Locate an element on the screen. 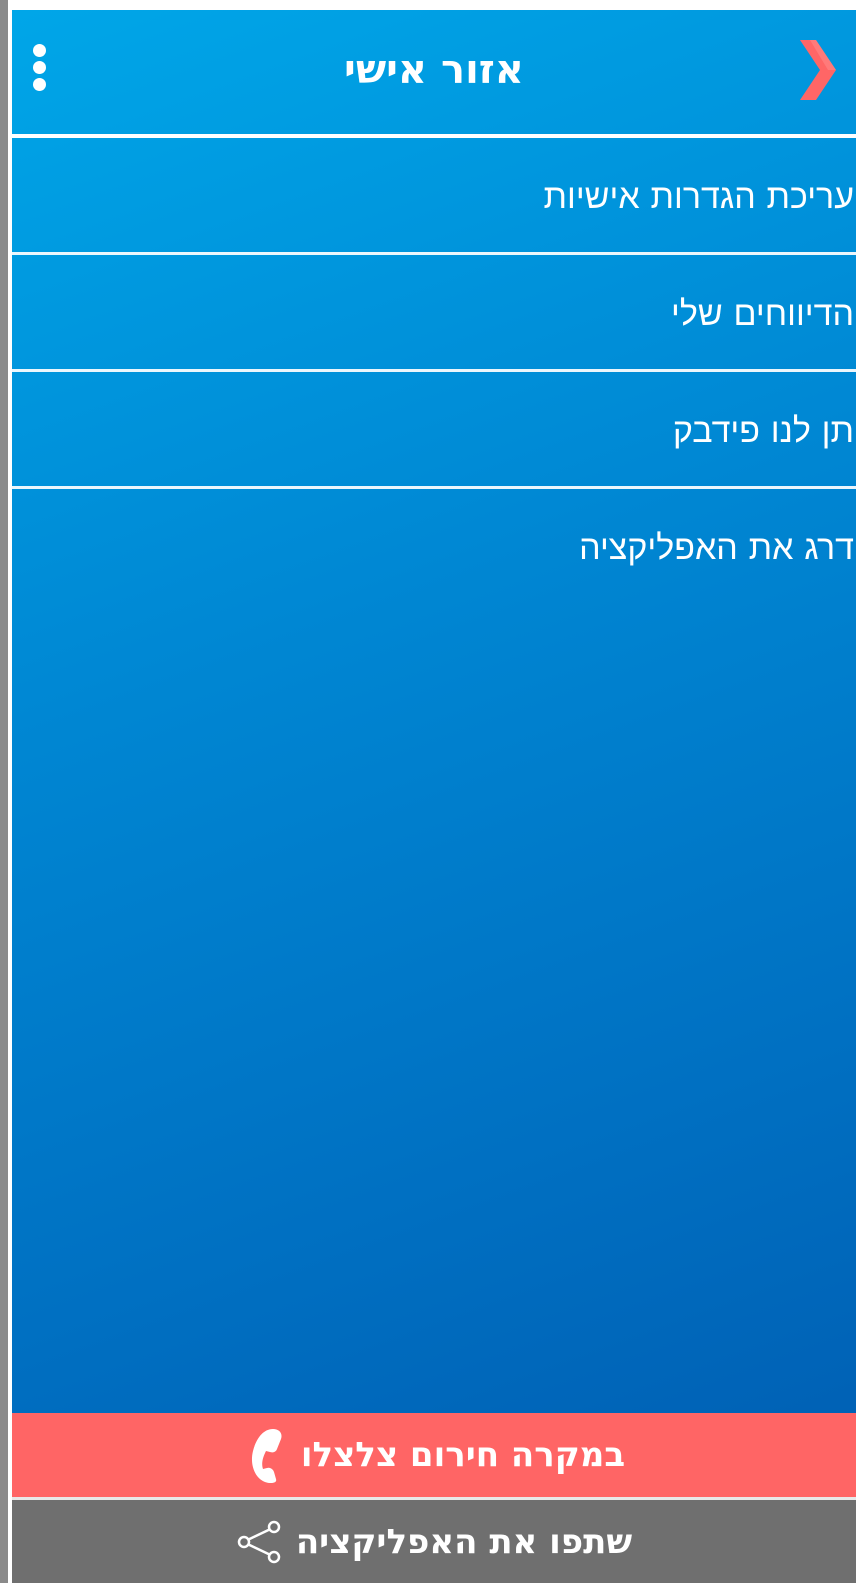  share-icon is located at coordinates (259, 1542).